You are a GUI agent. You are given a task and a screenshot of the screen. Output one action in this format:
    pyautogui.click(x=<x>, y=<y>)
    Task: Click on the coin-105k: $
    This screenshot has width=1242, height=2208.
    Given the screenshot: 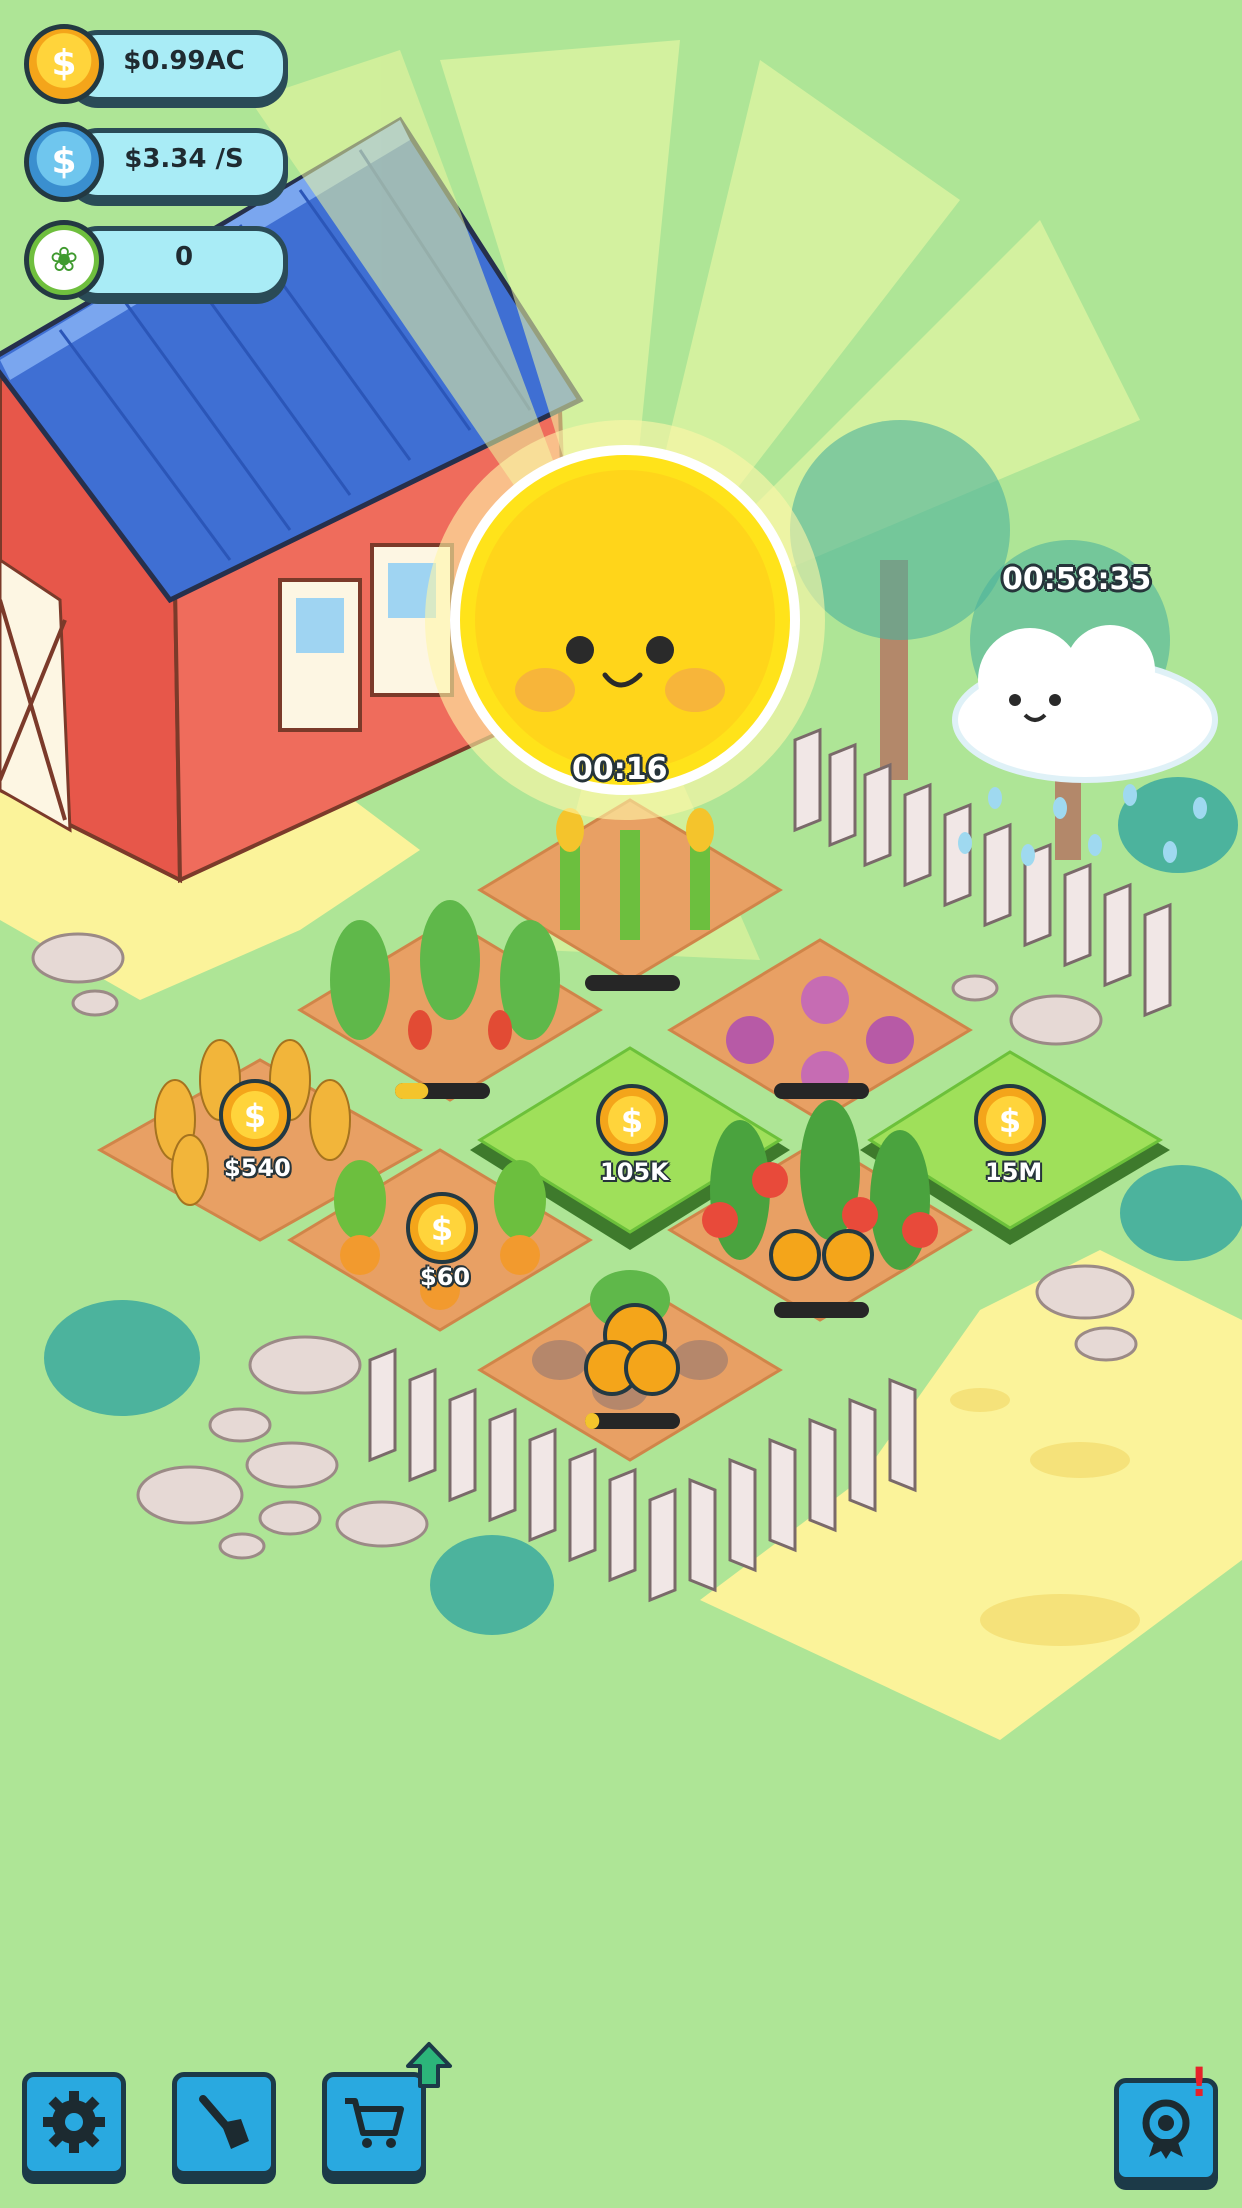 What is the action you would take?
    pyautogui.click(x=632, y=1120)
    